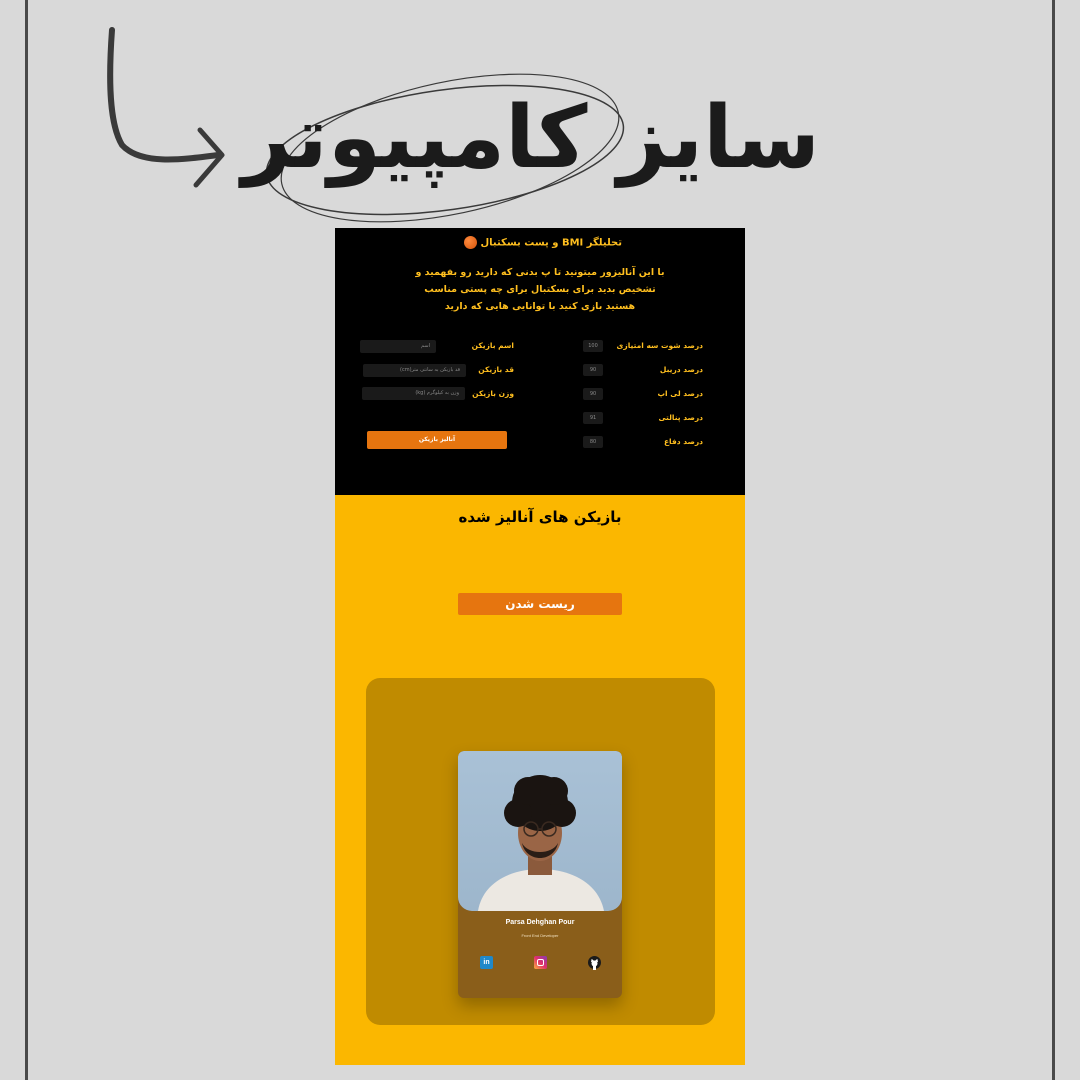 The height and width of the screenshot is (1080, 1080). What do you see at coordinates (398, 346) in the screenshot?
I see `player-name-input: اسم` at bounding box center [398, 346].